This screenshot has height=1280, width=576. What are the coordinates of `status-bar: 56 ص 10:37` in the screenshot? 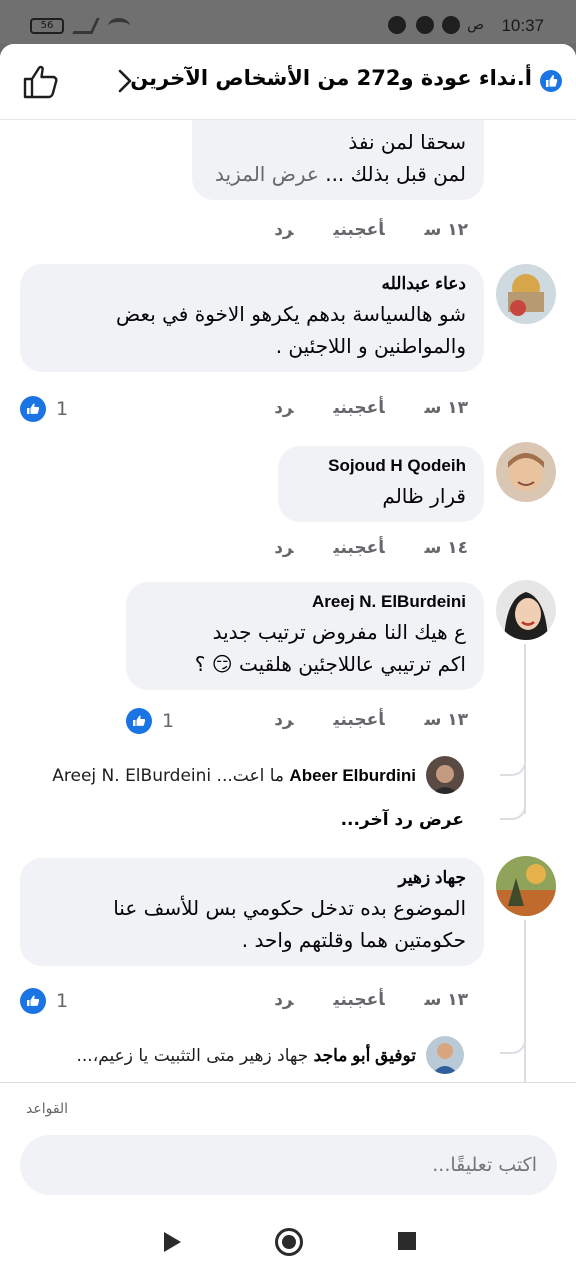 It's located at (288, 22).